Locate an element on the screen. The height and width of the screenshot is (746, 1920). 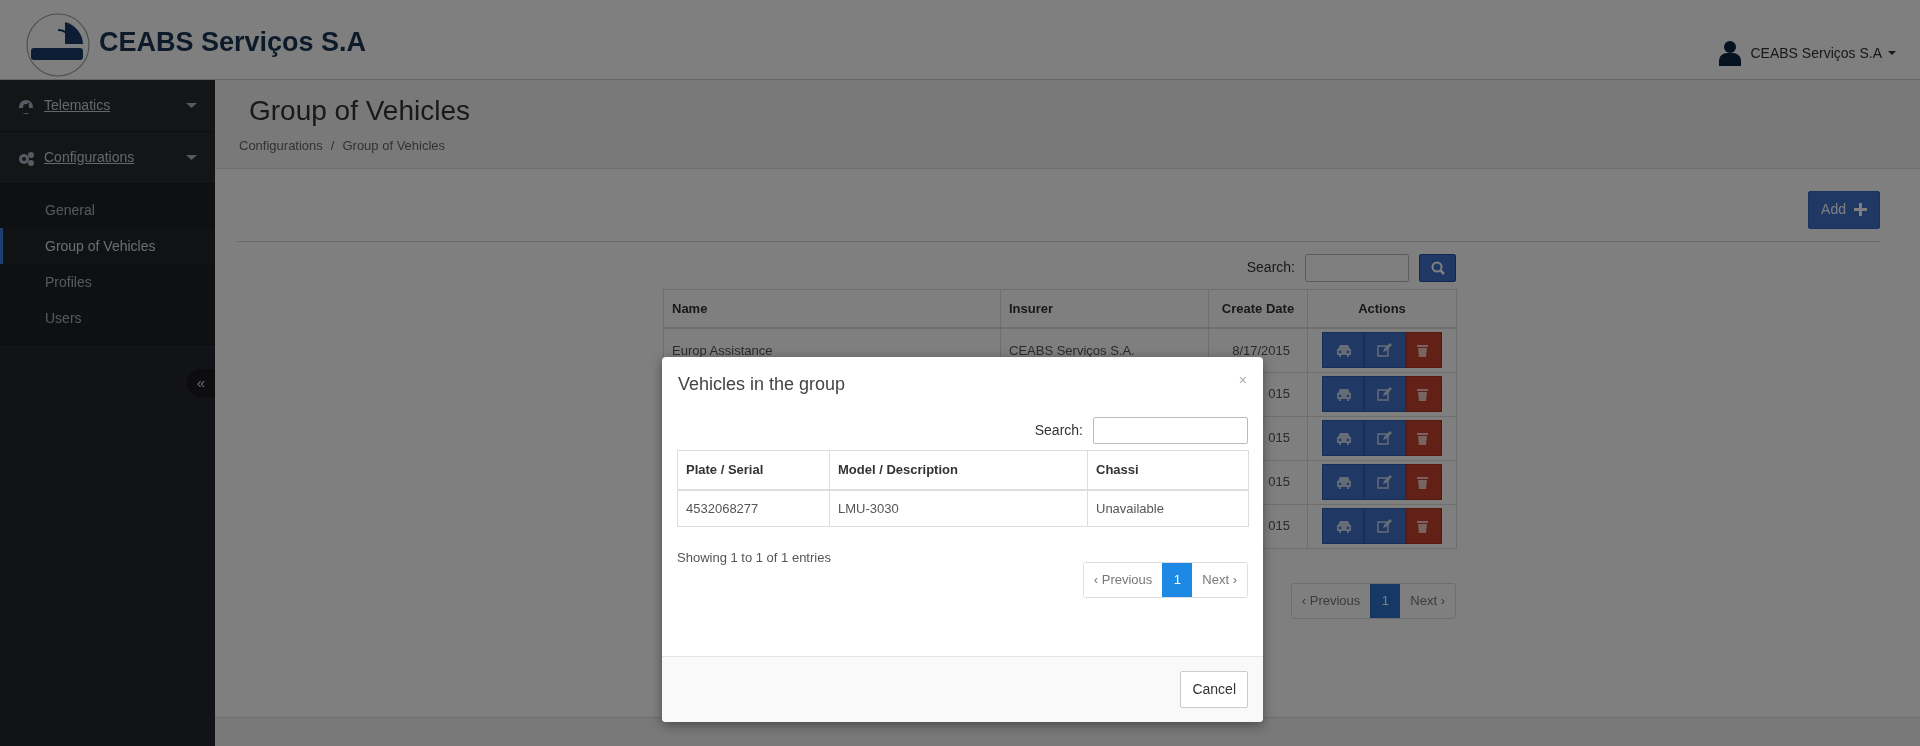
add-button: Add is located at coordinates (1844, 209).